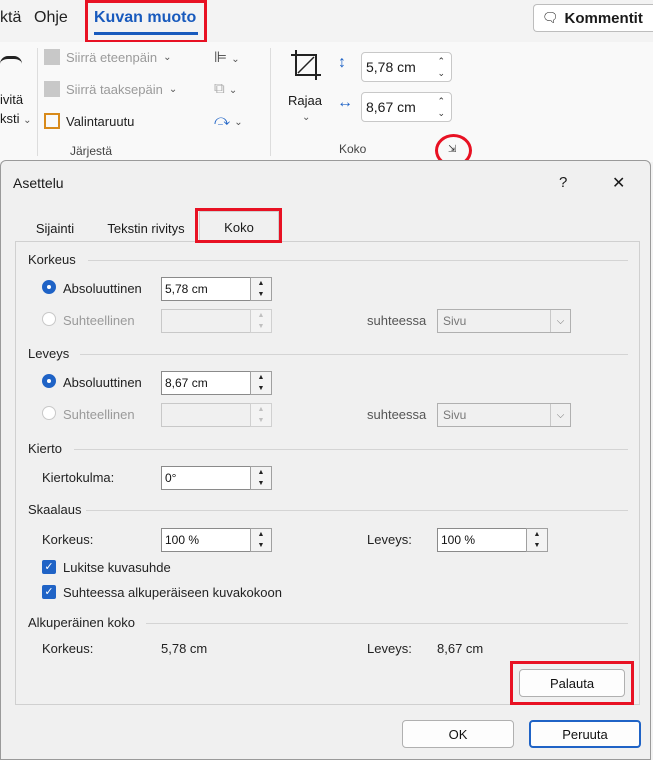  Describe the element at coordinates (10, 18) in the screenshot. I see `tab-insert: ktä` at that location.